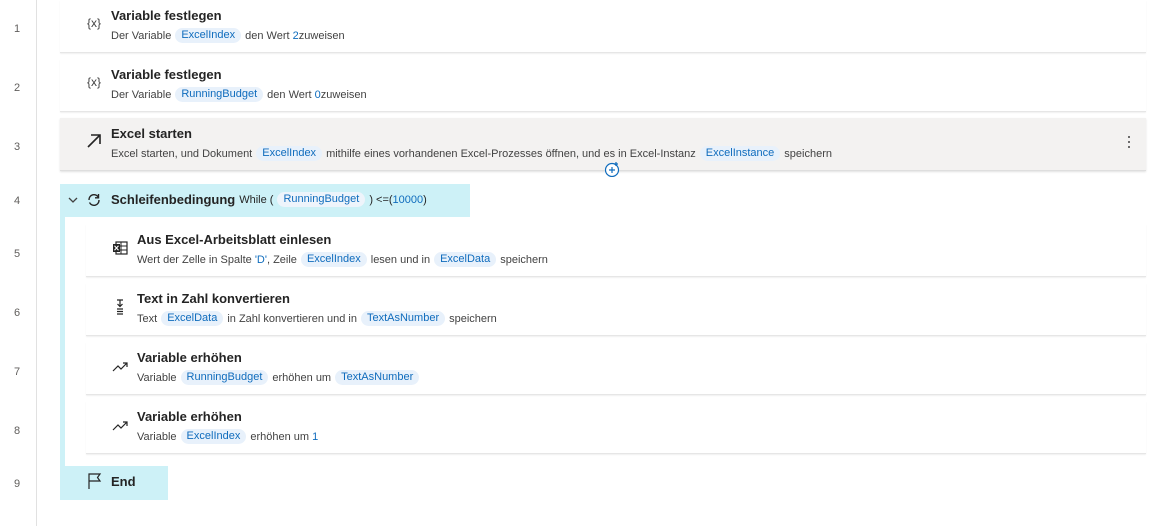 This screenshot has width=1151, height=526. What do you see at coordinates (612, 169) in the screenshot?
I see `add-action-icon` at bounding box center [612, 169].